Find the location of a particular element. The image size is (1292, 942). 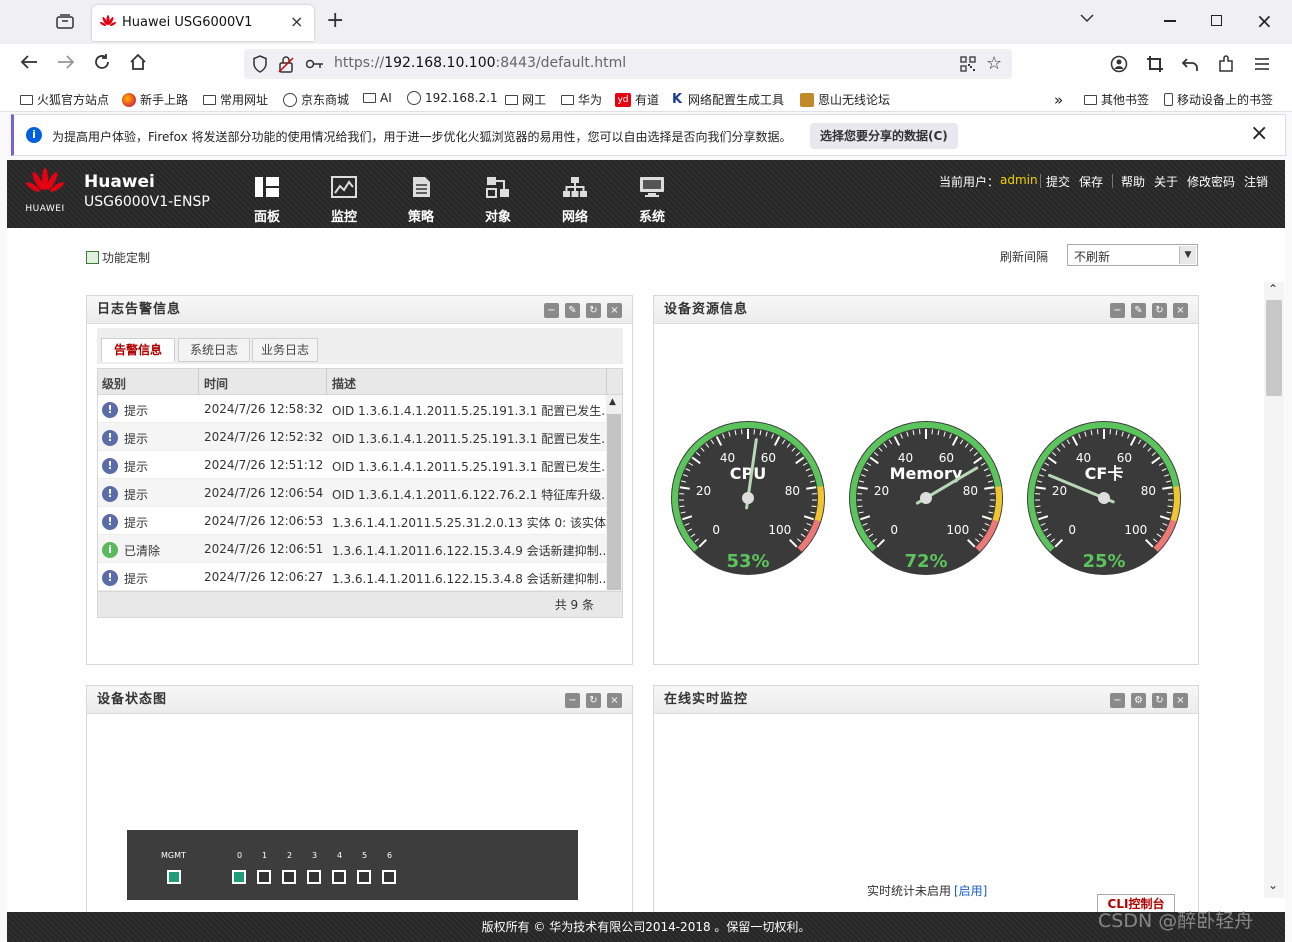

chevron-down-icon is located at coordinates (1087, 19).